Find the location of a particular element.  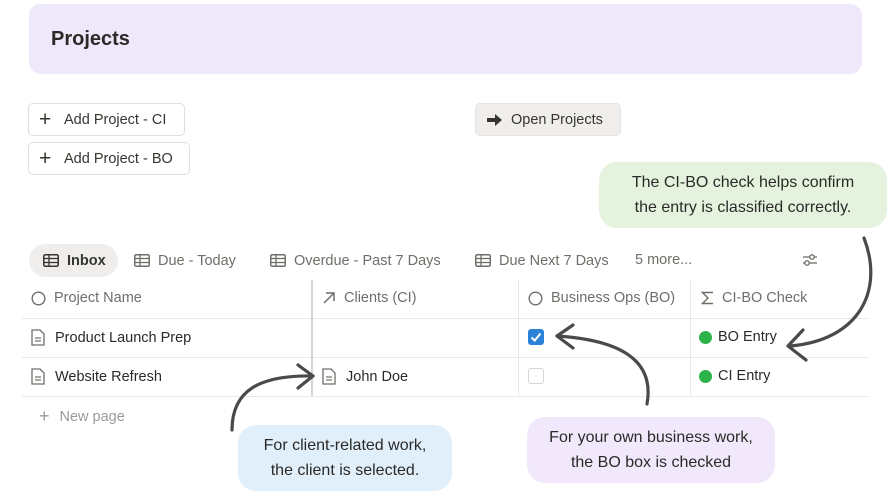

ci-bo-check-value: CI Entry is located at coordinates (744, 376).